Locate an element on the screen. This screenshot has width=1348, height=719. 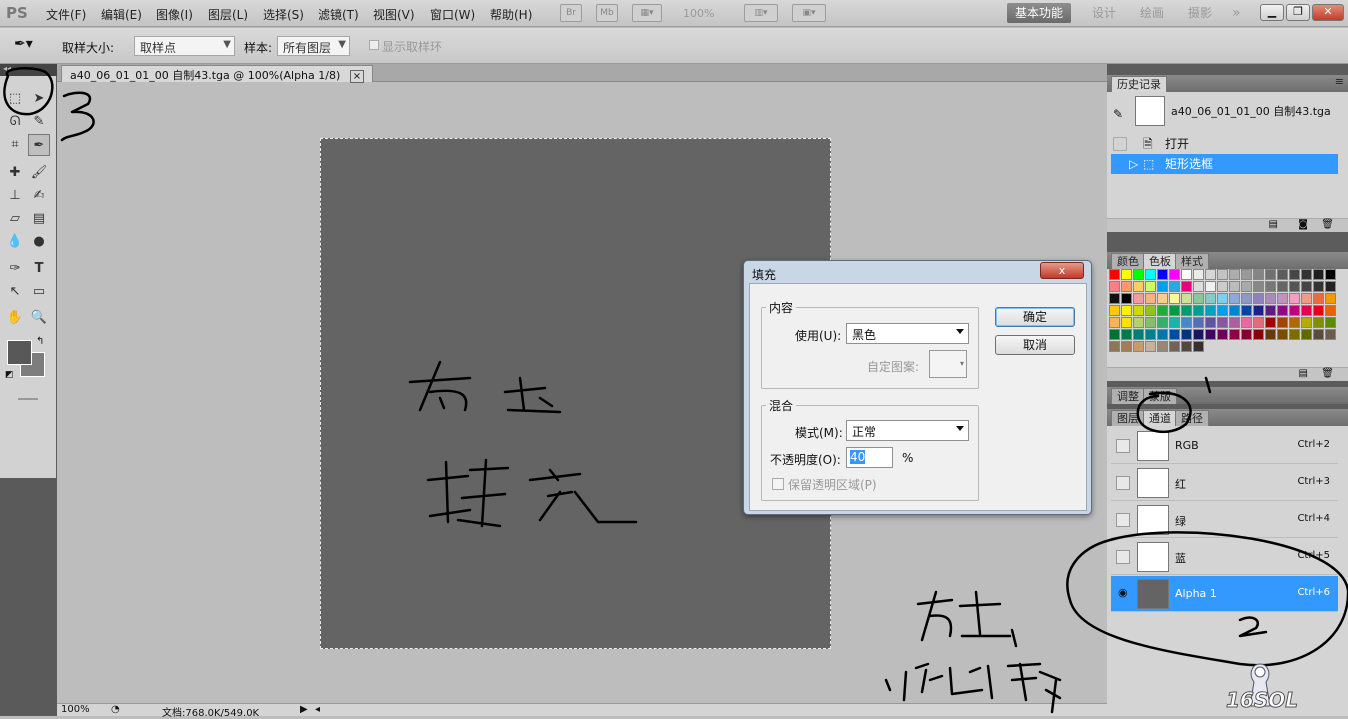
workspace-photography: 摄影 is located at coordinates (1200, 13).